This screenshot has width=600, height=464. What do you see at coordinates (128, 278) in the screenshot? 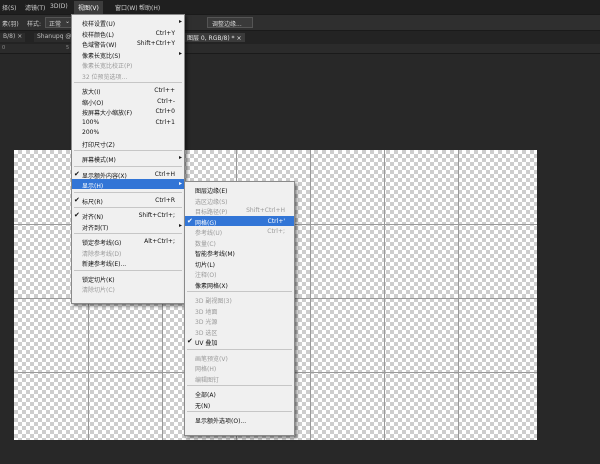
I see `view-menu-item: 锁定切片(K)` at bounding box center [128, 278].